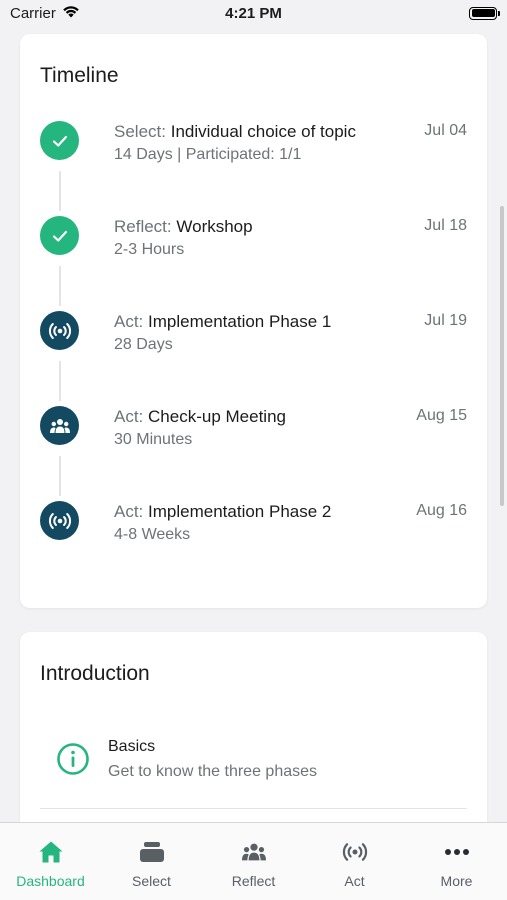 Image resolution: width=507 pixels, height=900 pixels. I want to click on scrollbar, so click(502, 356).